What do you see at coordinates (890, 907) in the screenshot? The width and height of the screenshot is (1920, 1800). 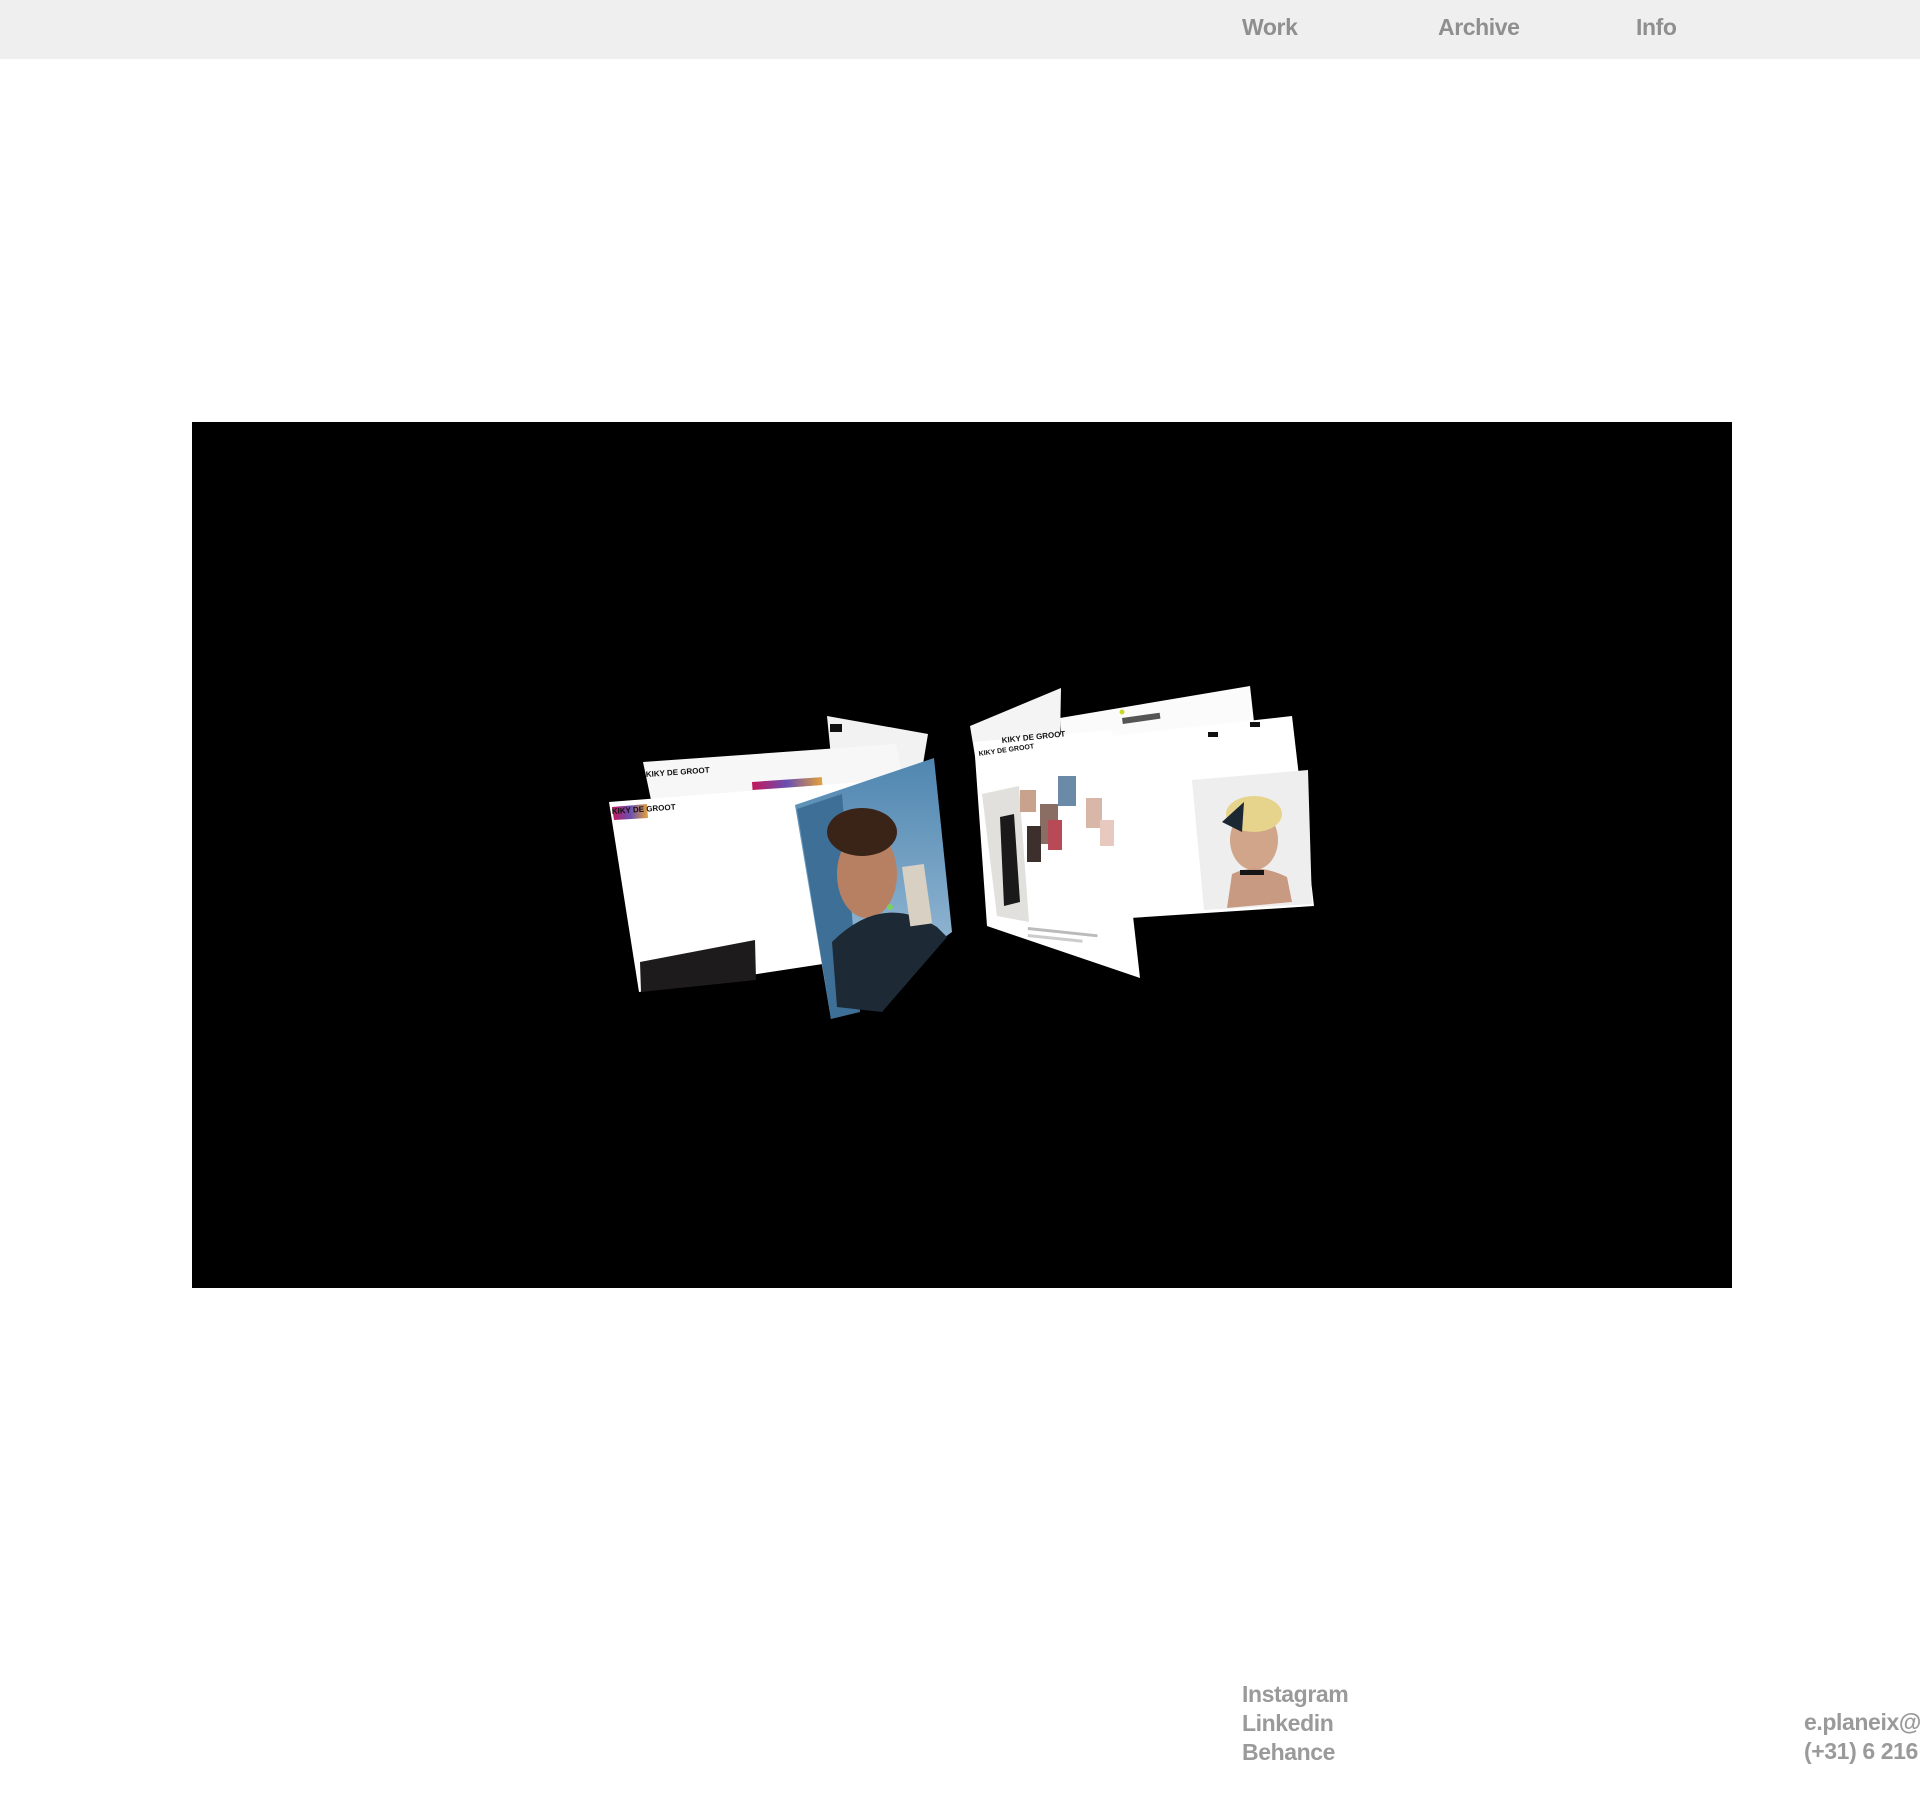 I see `portrait-dot` at bounding box center [890, 907].